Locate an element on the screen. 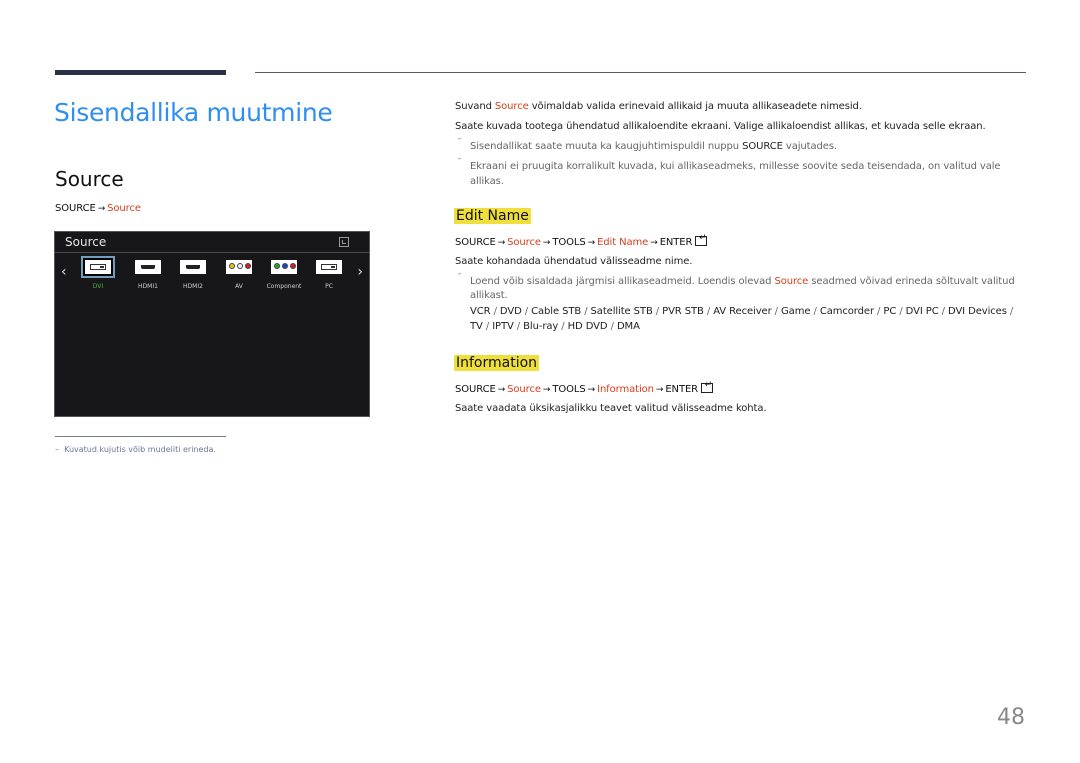 The height and width of the screenshot is (763, 1080). edit-name-path: SOURCE → Source → TOOLS → Edit Name → ENTER is located at coordinates (581, 240).